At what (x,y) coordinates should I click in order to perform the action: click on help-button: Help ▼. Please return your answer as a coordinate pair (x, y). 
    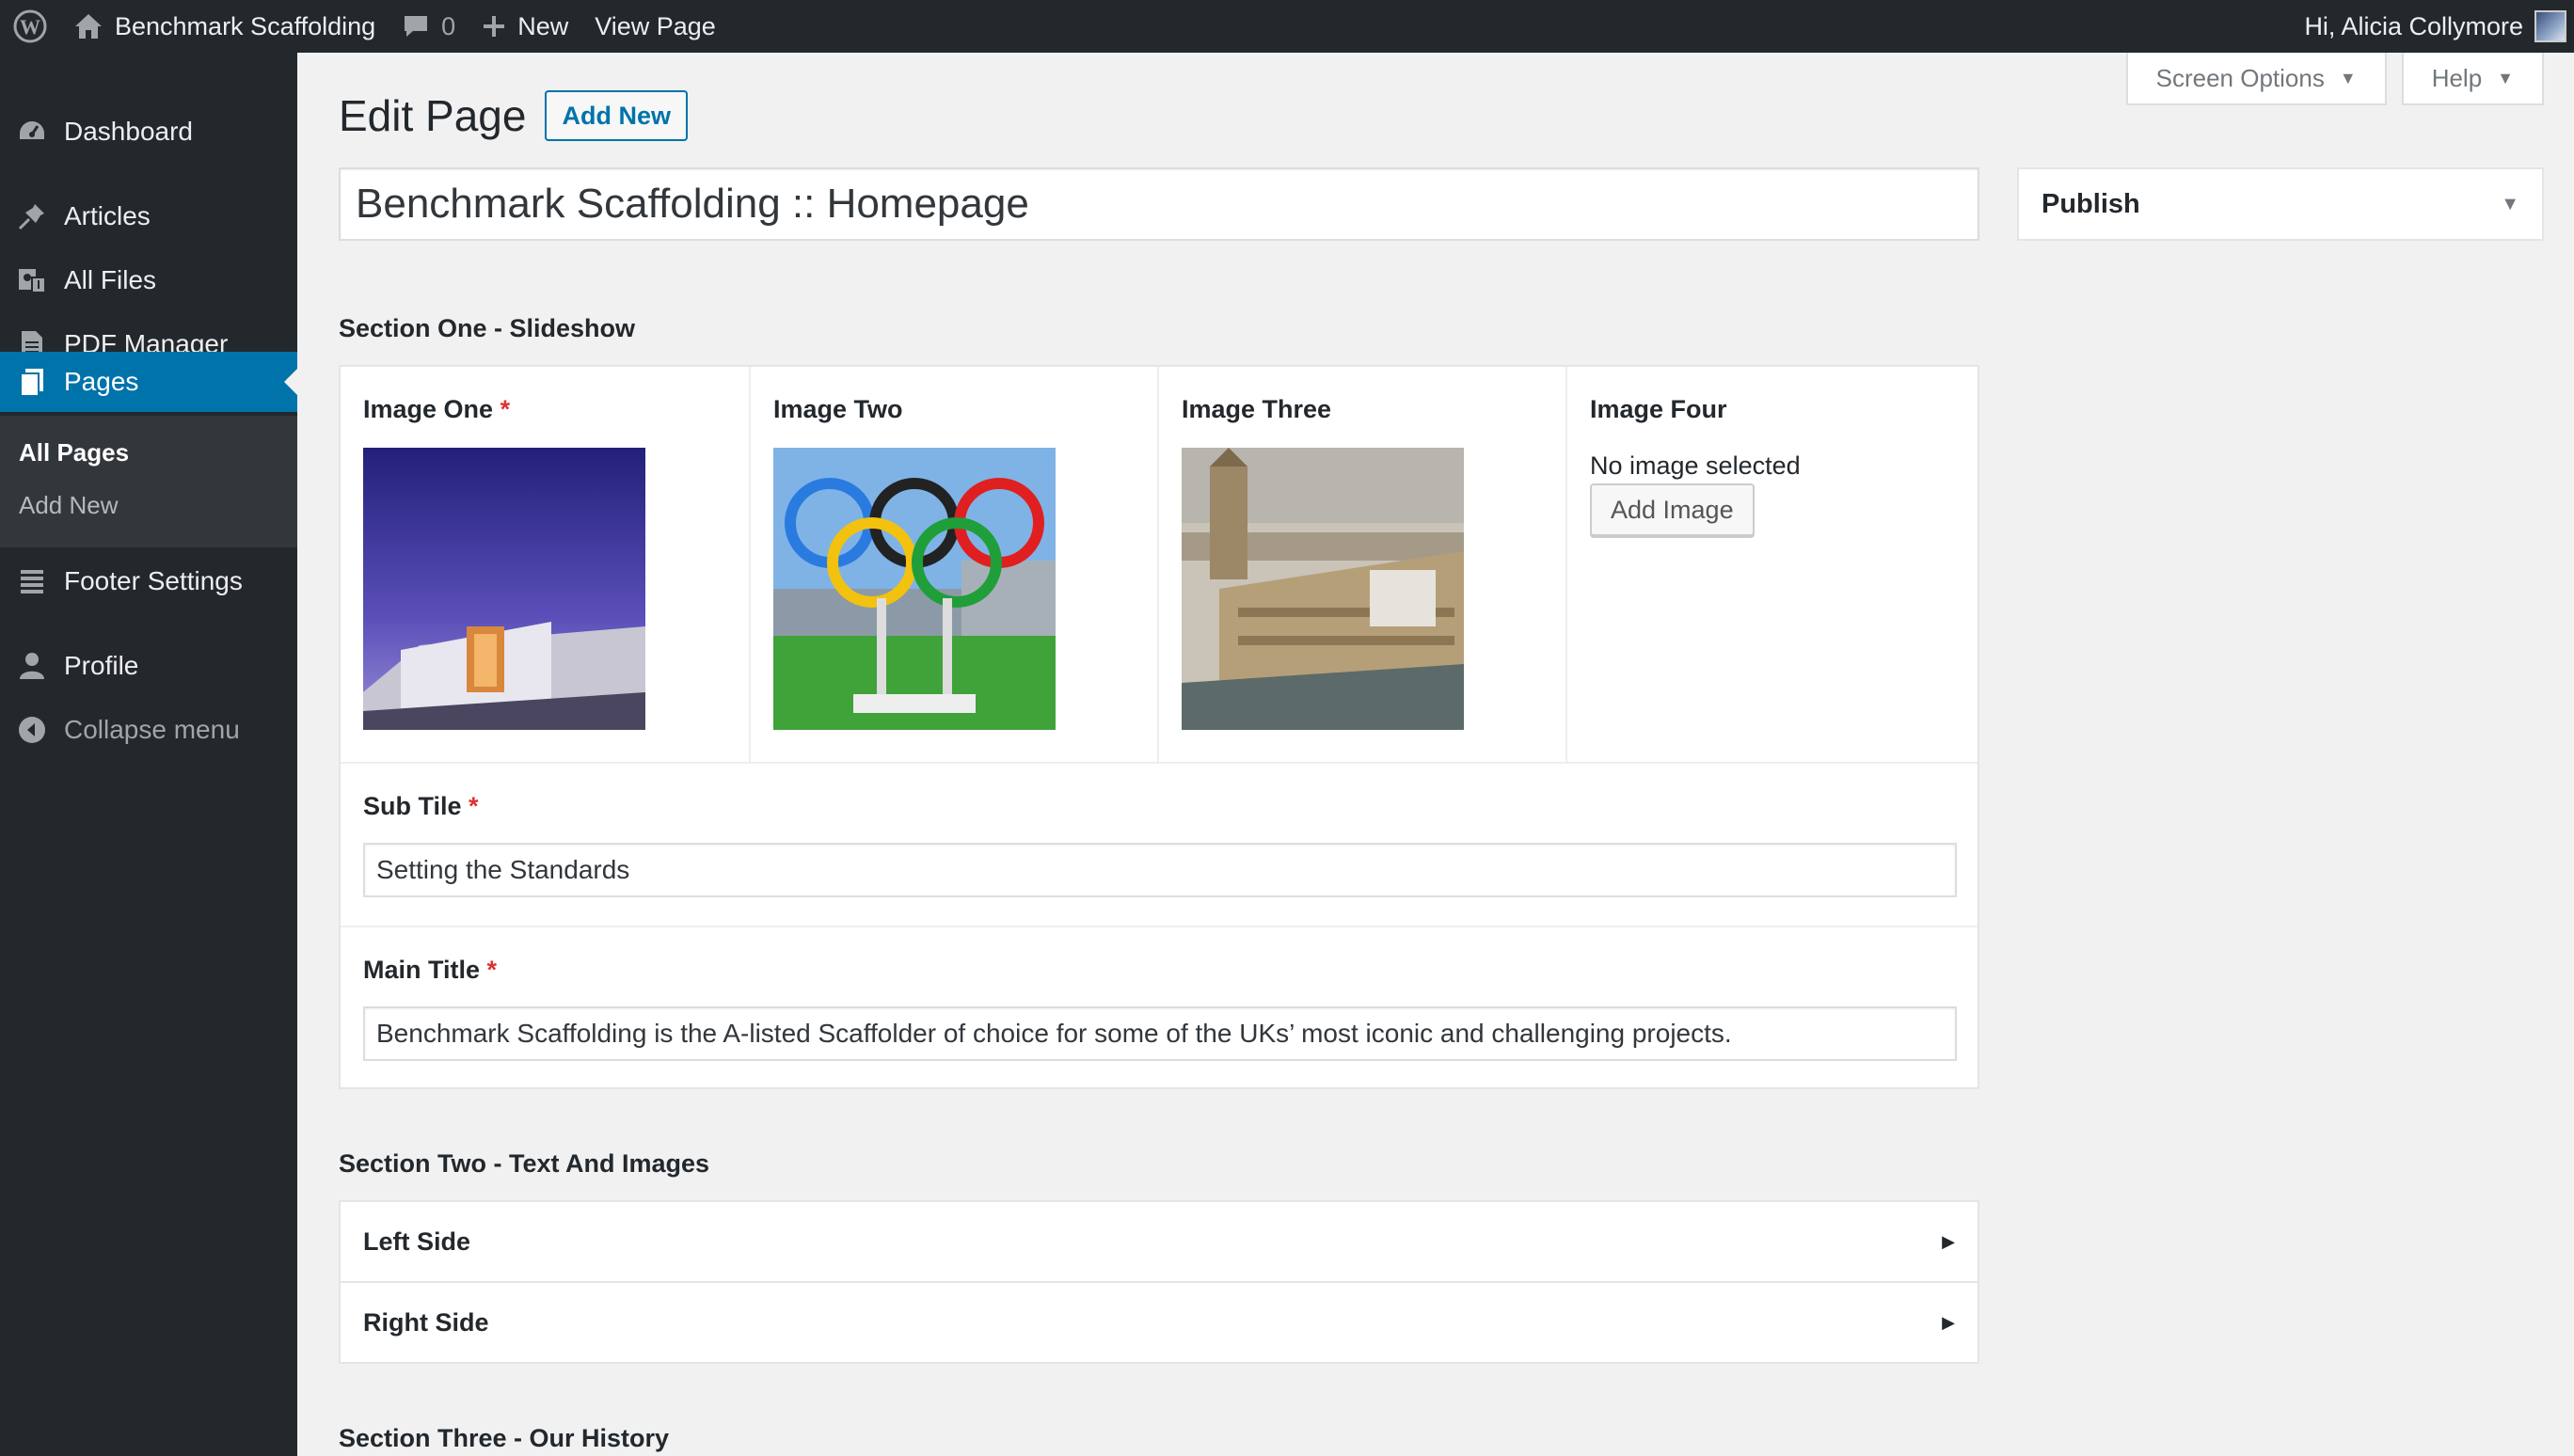
    Looking at the image, I should click on (2472, 79).